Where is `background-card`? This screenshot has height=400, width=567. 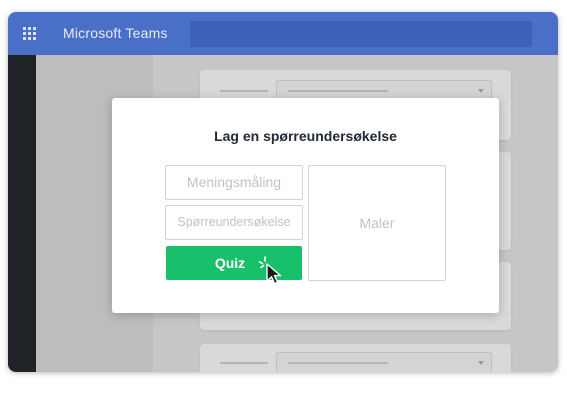
background-card is located at coordinates (355, 358).